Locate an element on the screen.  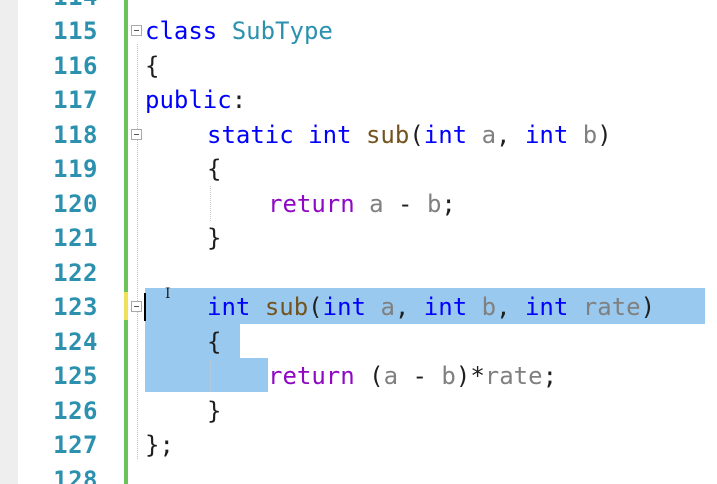
code-line: 121 } is located at coordinates (358, 238).